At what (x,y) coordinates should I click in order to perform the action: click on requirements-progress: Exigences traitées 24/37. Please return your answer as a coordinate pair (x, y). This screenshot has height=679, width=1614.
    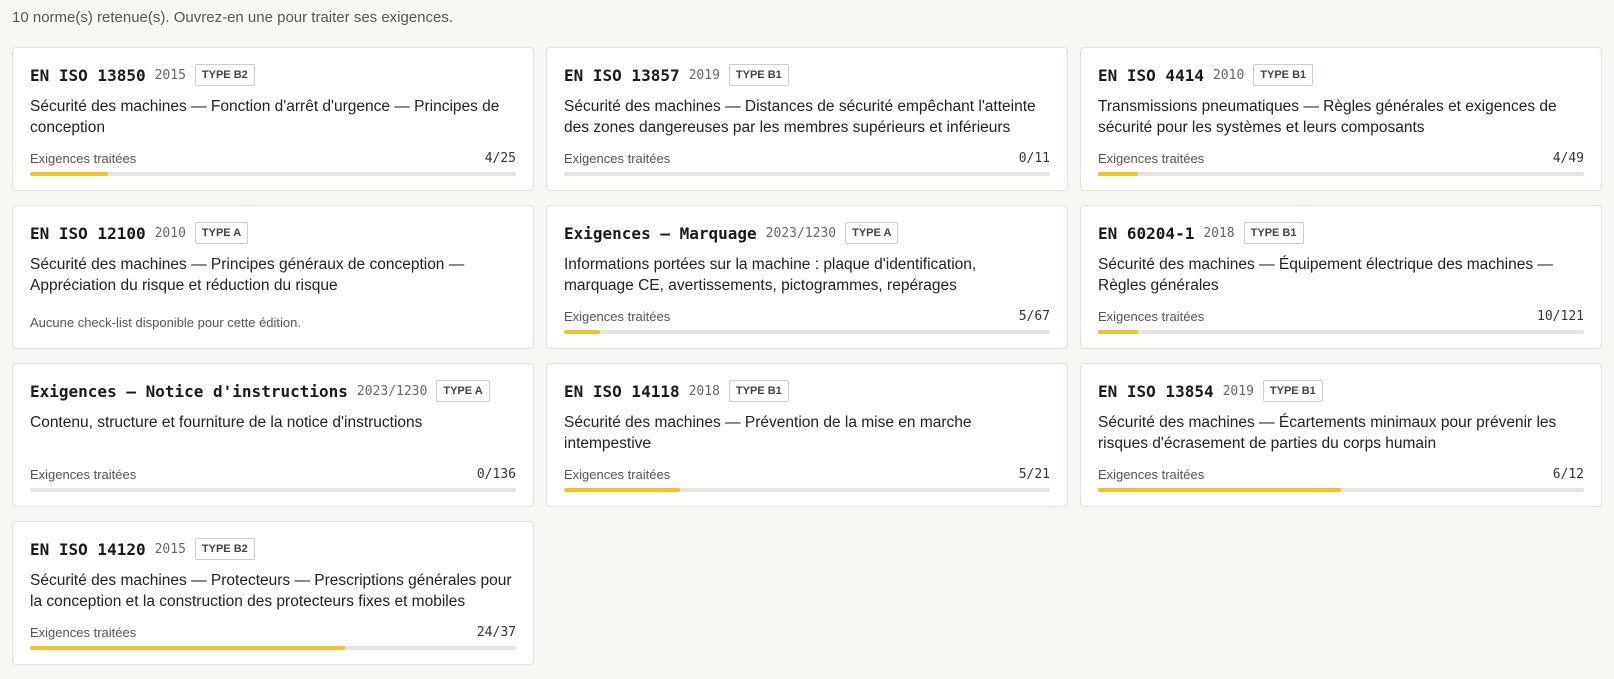
    Looking at the image, I should click on (273, 637).